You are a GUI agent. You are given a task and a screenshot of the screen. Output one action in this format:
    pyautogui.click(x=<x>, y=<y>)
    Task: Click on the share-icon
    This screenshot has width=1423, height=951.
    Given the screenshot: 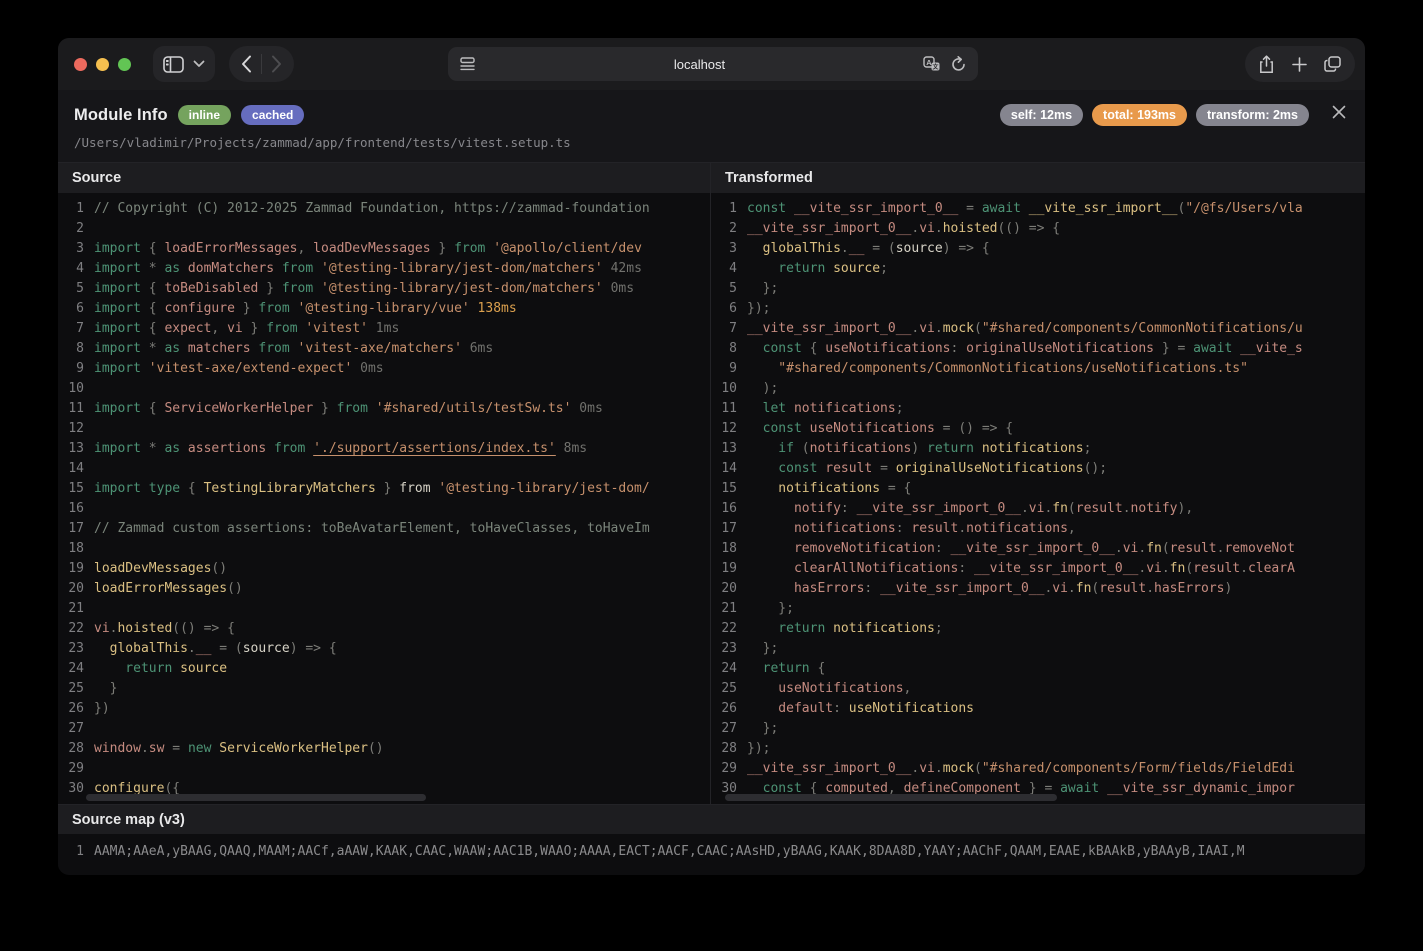 What is the action you would take?
    pyautogui.click(x=1266, y=64)
    